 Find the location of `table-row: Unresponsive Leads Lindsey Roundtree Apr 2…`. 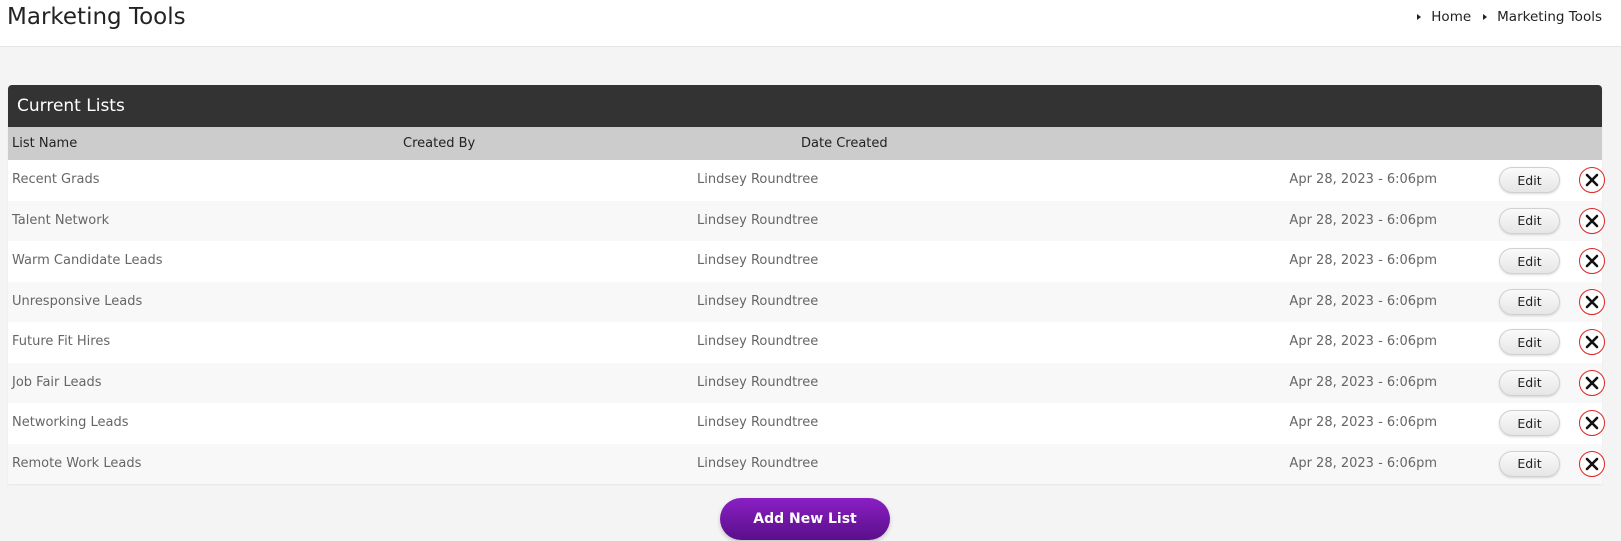

table-row: Unresponsive Leads Lindsey Roundtree Apr 2… is located at coordinates (806, 301).